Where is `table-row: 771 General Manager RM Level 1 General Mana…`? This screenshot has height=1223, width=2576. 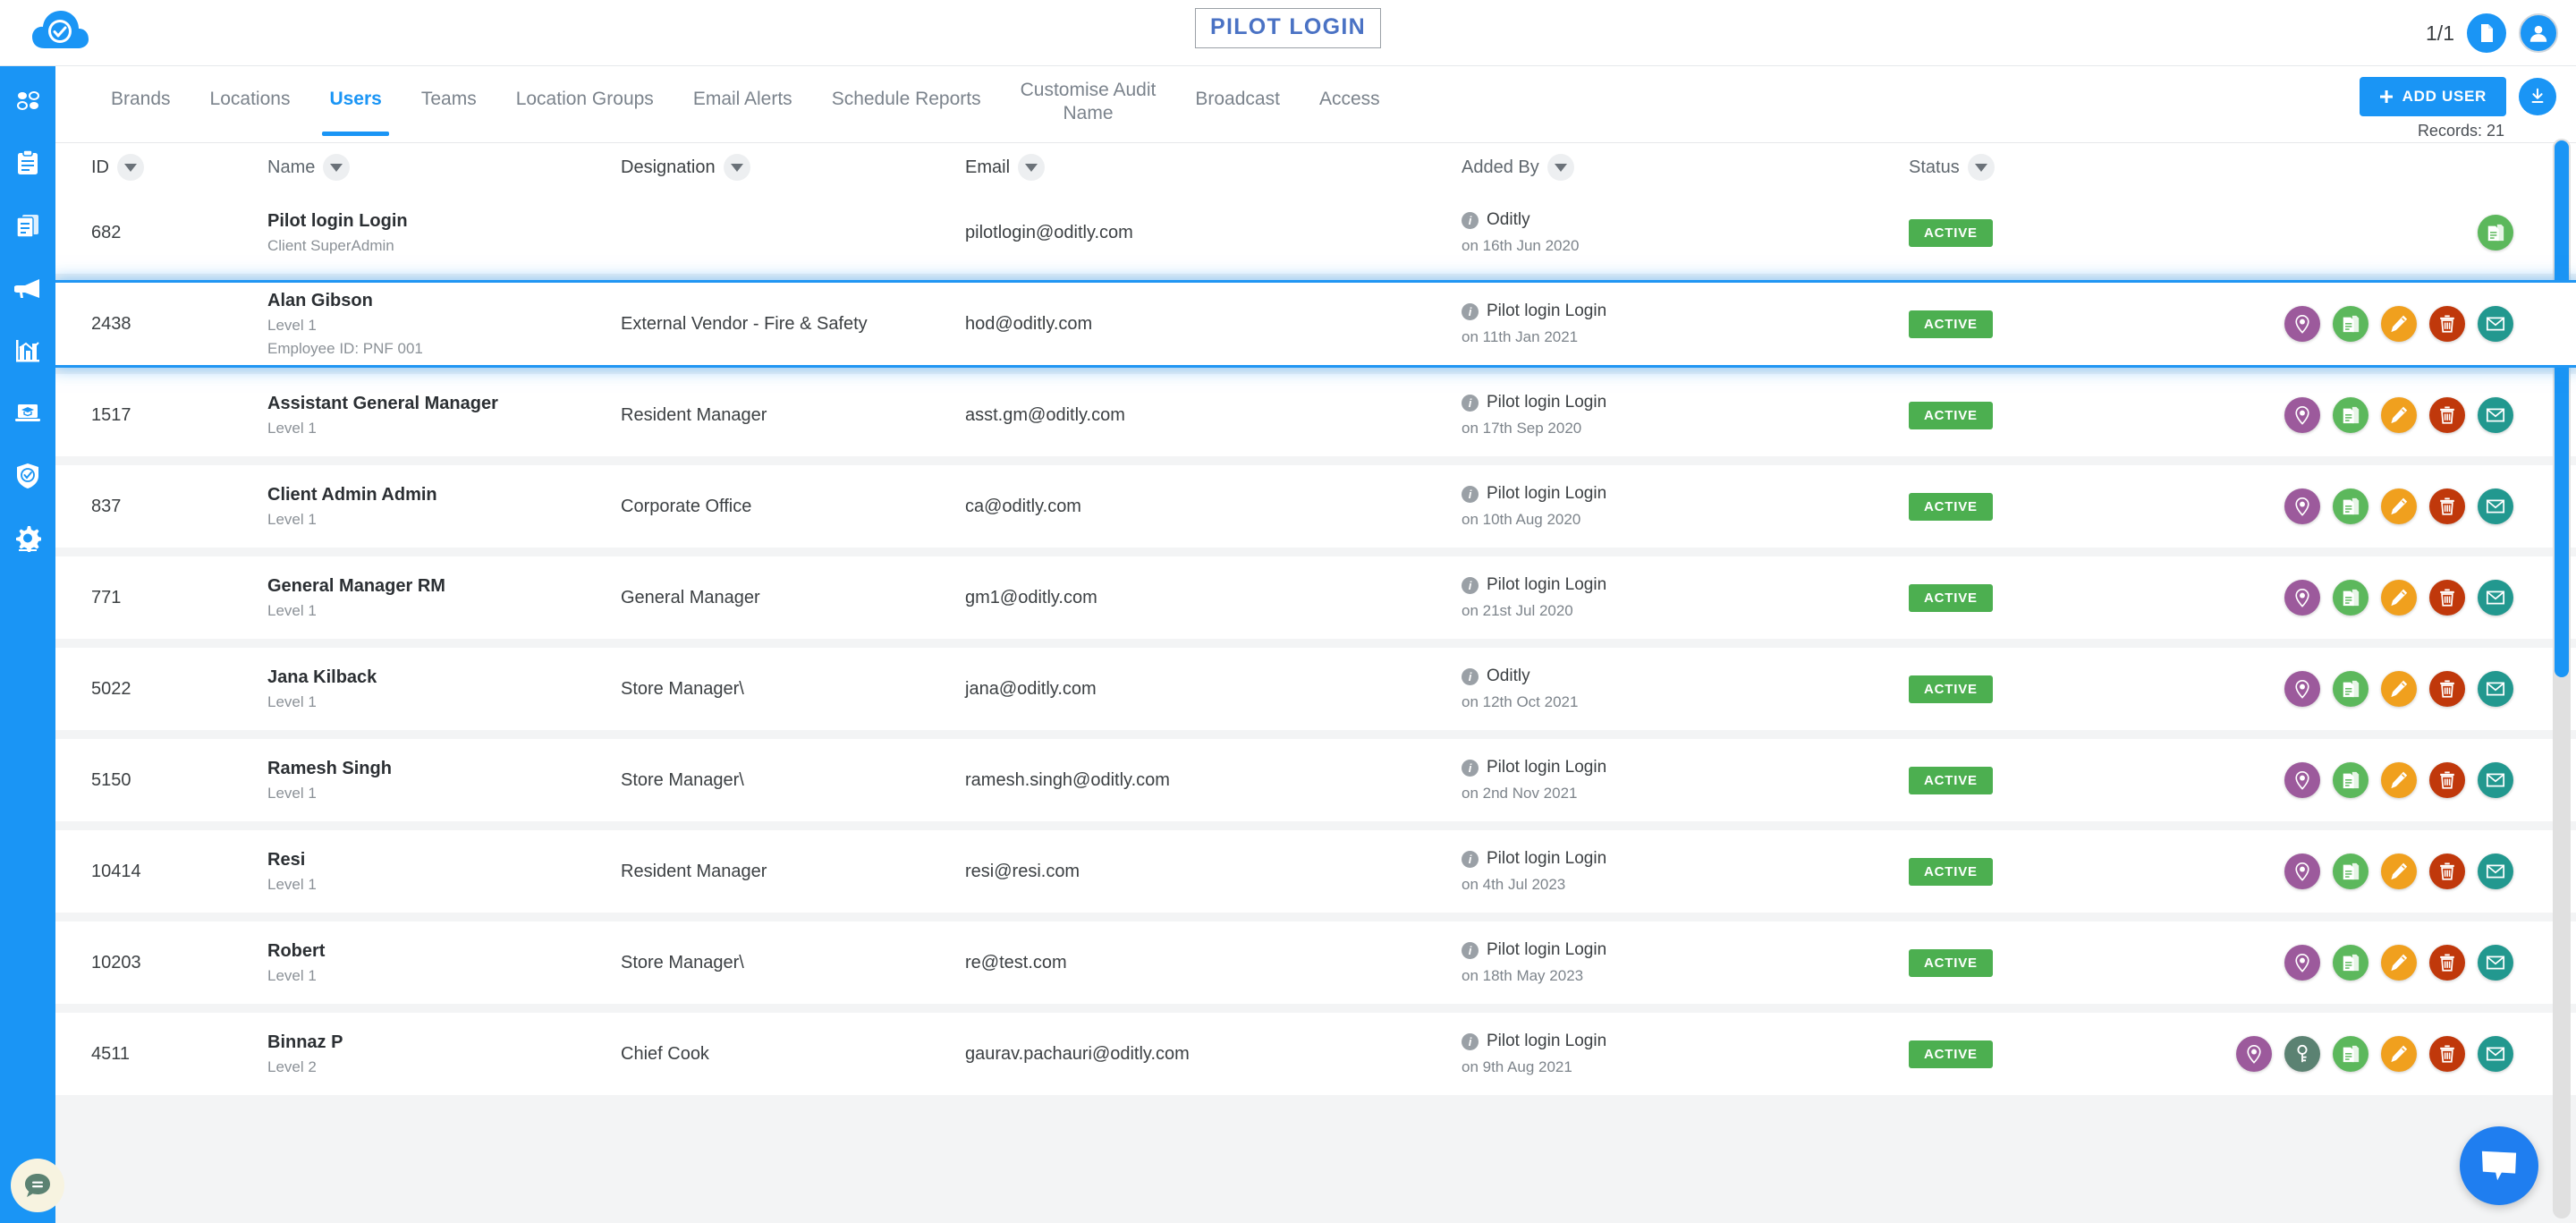 table-row: 771 General Manager RM Level 1 General Mana… is located at coordinates (1315, 597).